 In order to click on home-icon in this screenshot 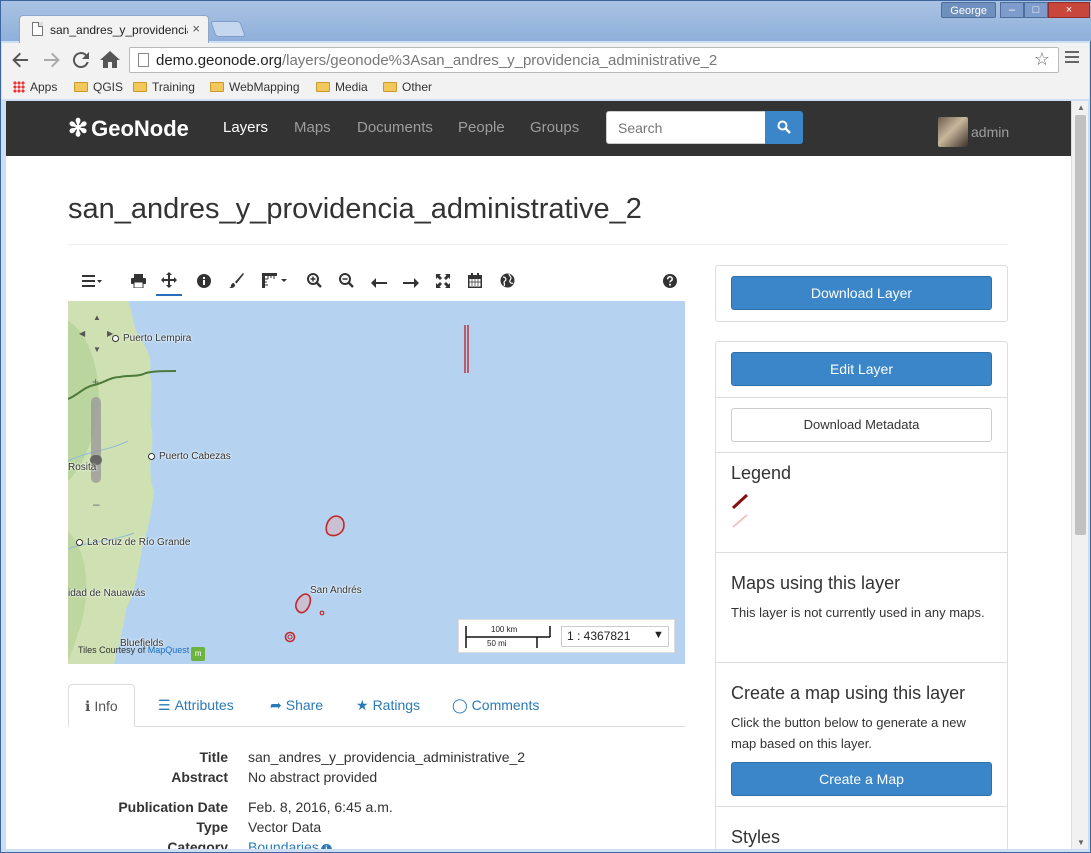, I will do `click(110, 59)`.